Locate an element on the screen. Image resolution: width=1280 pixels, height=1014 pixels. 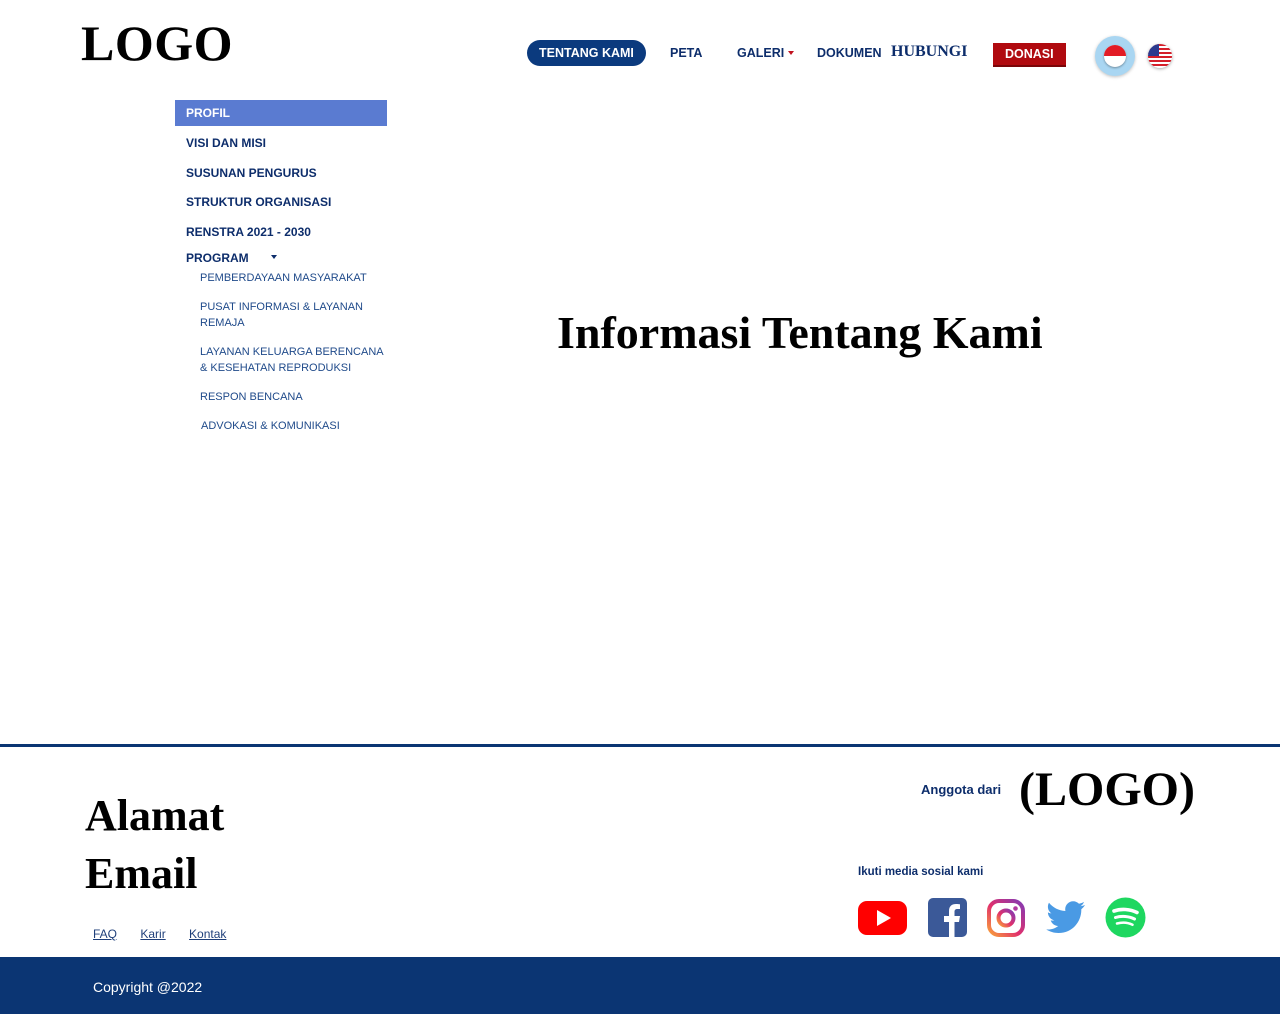
nav-dokumen: DOKUMEN is located at coordinates (849, 53).